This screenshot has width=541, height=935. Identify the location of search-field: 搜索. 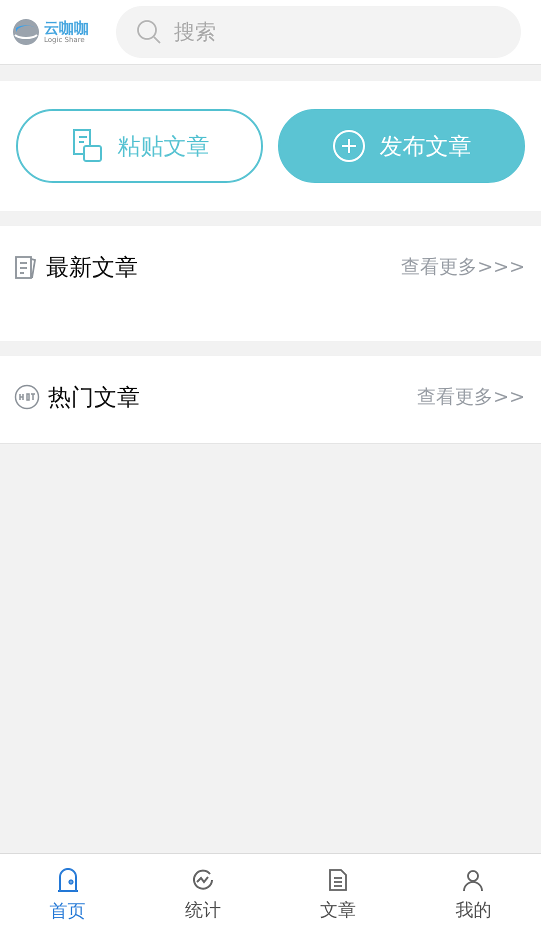
(318, 32).